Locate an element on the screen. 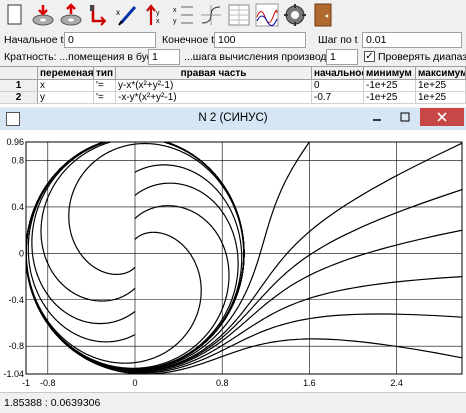 The image size is (466, 413). cell-variable: x is located at coordinates (66, 86).